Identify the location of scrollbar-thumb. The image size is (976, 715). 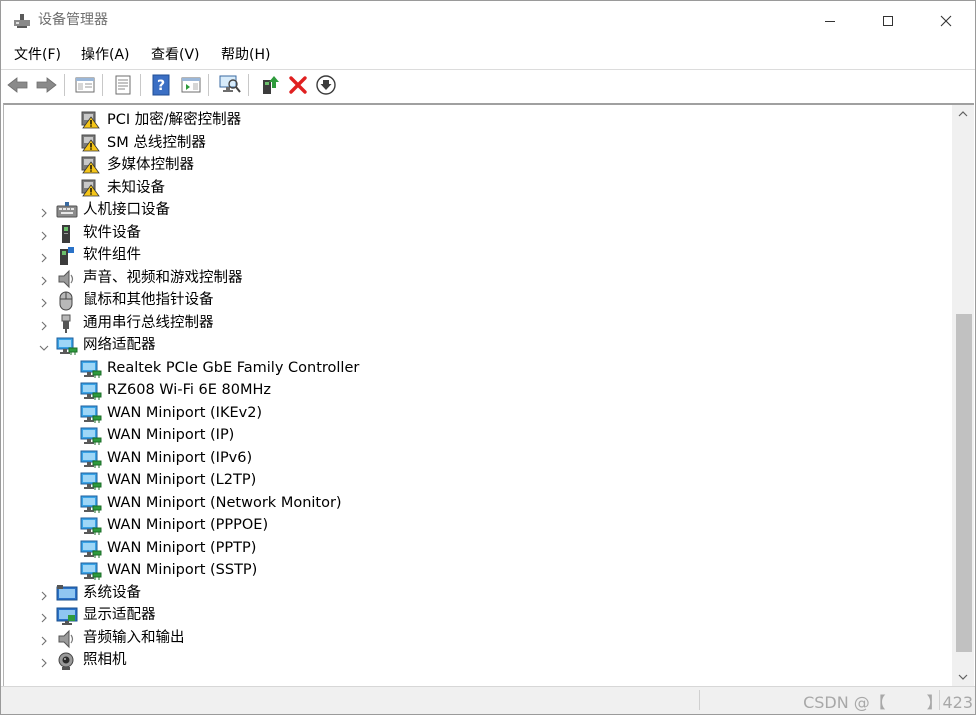
(964, 482).